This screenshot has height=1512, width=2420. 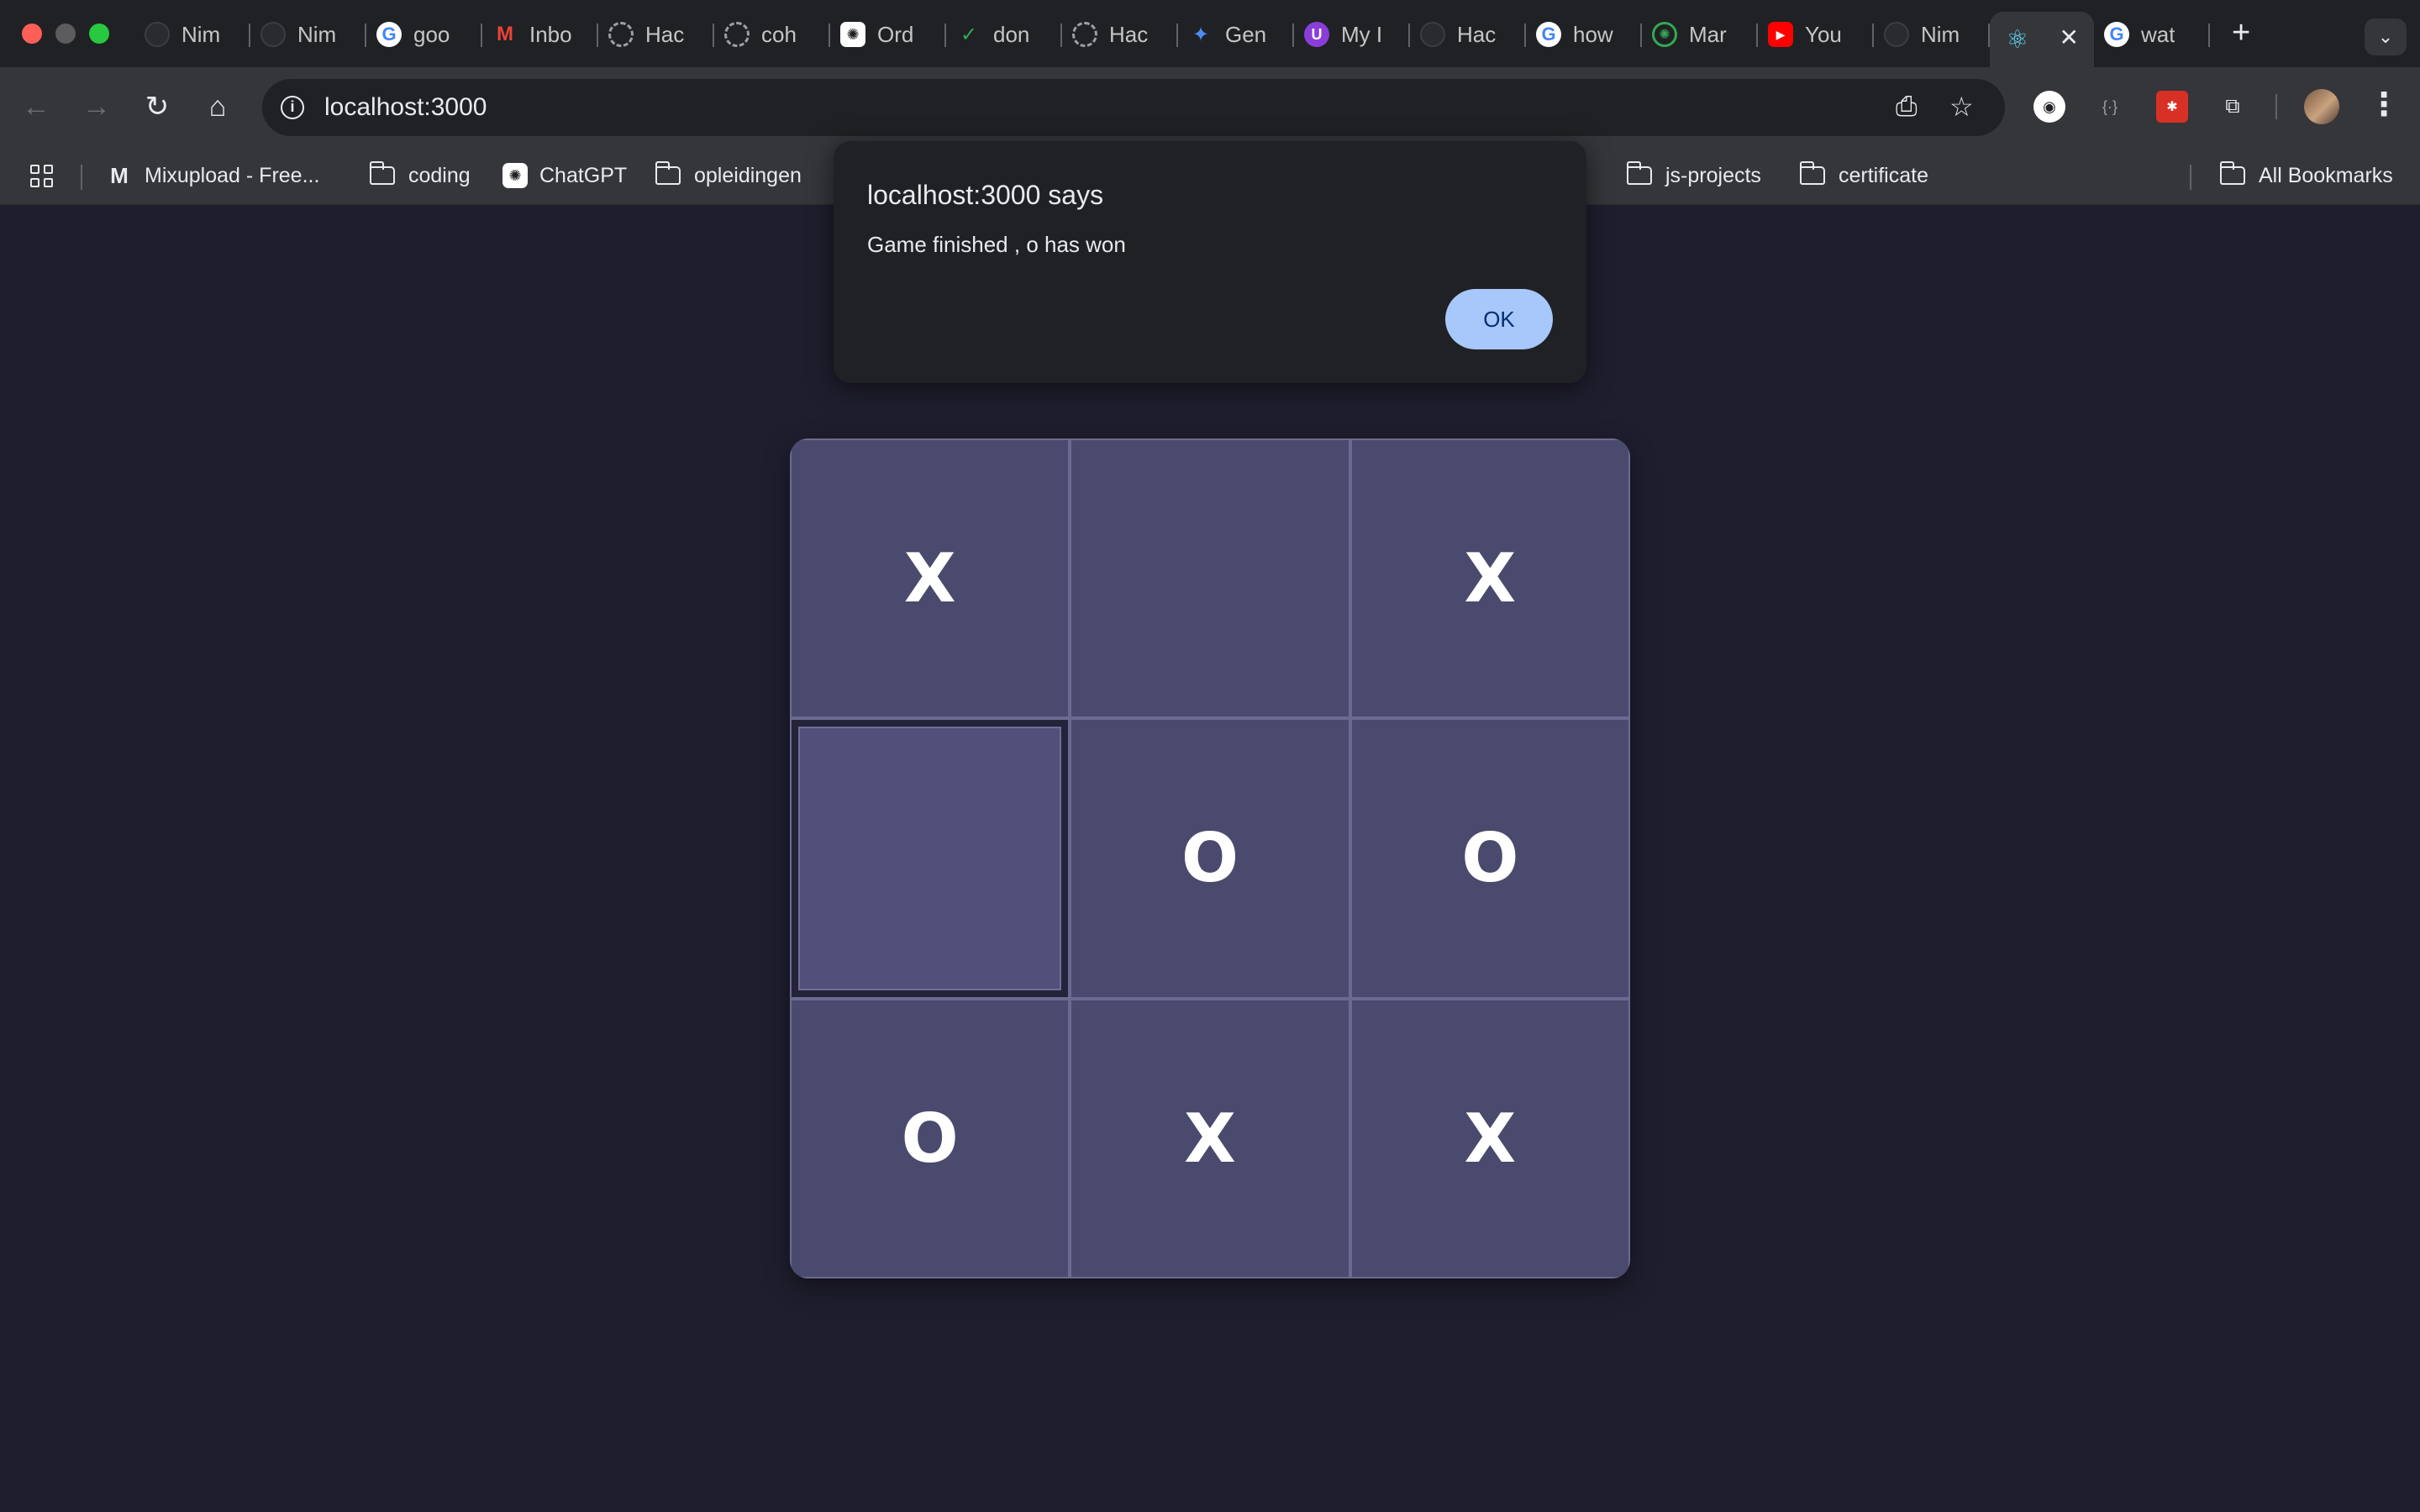 I want to click on tab-title: My I, so click(x=1362, y=34).